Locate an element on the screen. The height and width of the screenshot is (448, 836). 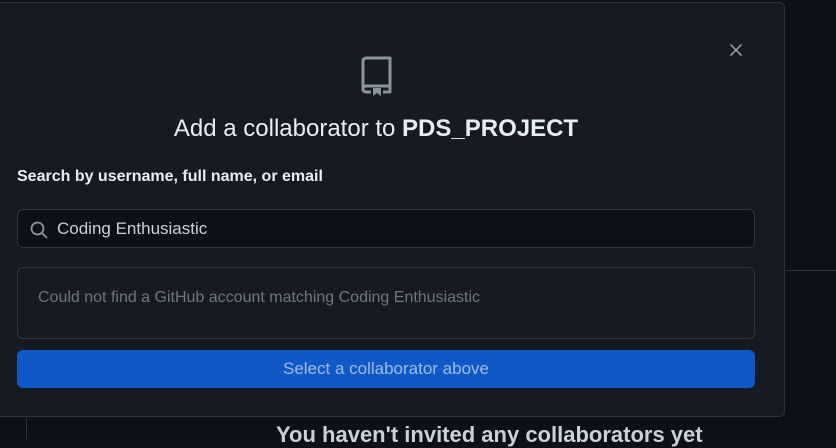
search-icon is located at coordinates (39, 230).